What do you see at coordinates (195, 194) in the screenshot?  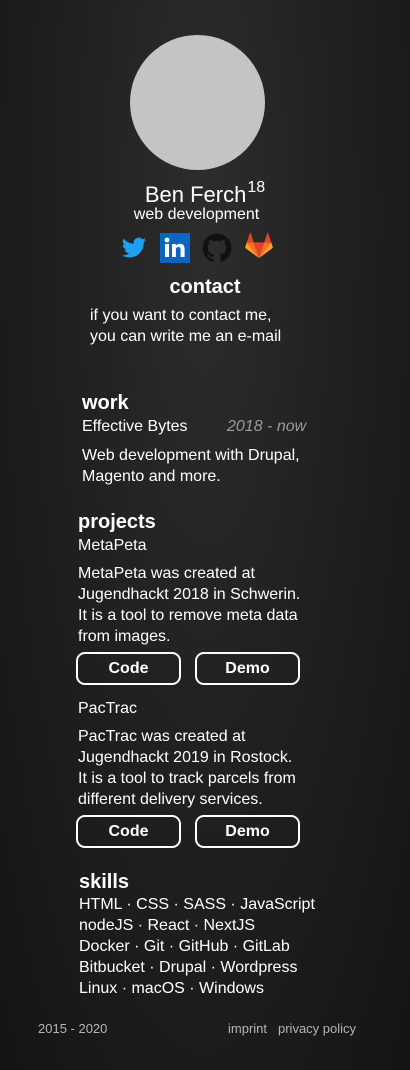 I see `profile-name: Ben Ferch` at bounding box center [195, 194].